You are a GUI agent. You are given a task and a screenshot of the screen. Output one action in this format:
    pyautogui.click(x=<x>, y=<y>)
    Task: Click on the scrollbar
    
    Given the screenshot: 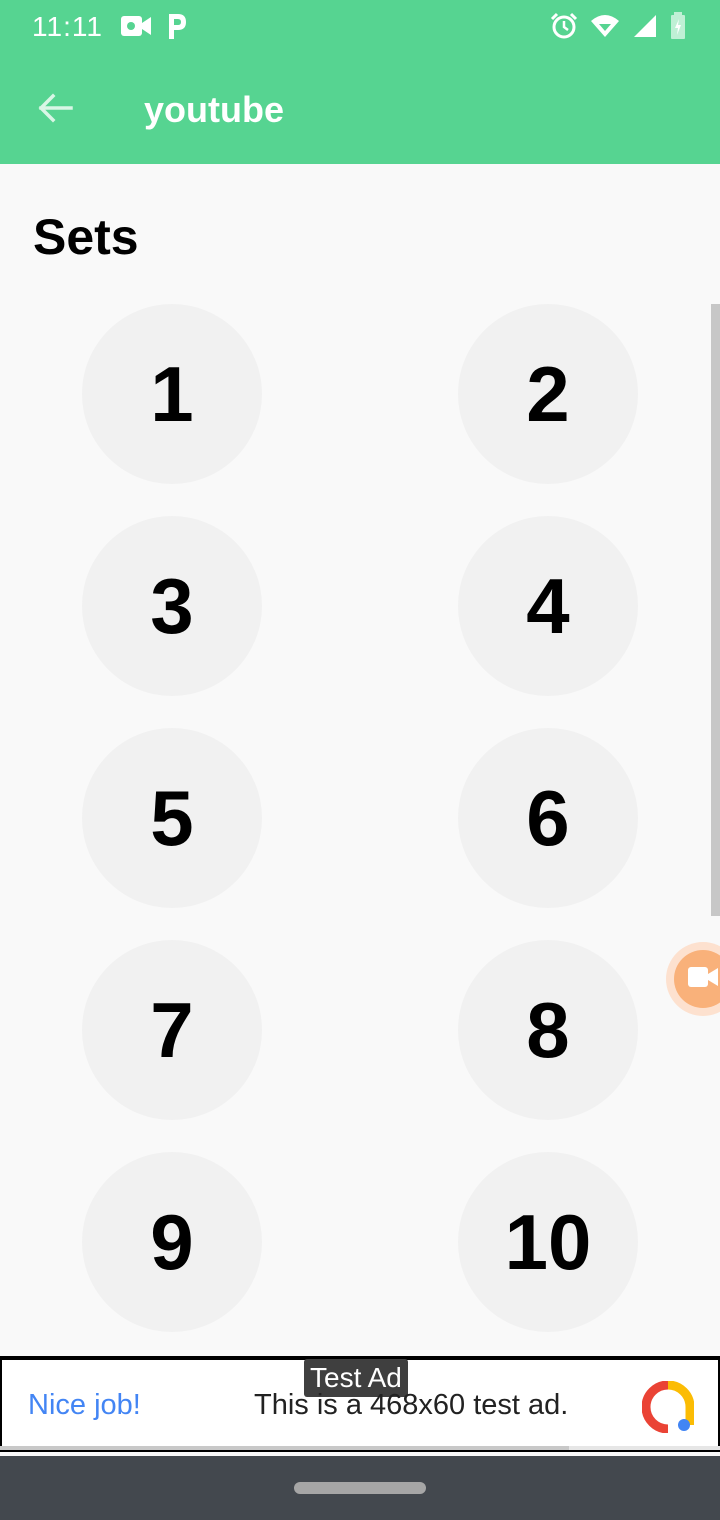 What is the action you would take?
    pyautogui.click(x=715, y=610)
    